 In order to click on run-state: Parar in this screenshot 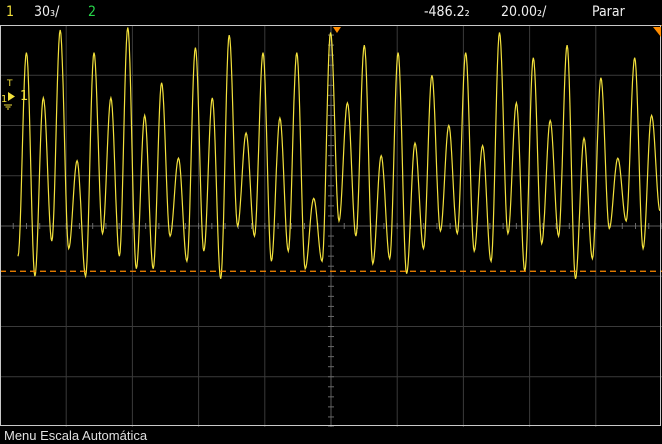, I will do `click(608, 12)`.